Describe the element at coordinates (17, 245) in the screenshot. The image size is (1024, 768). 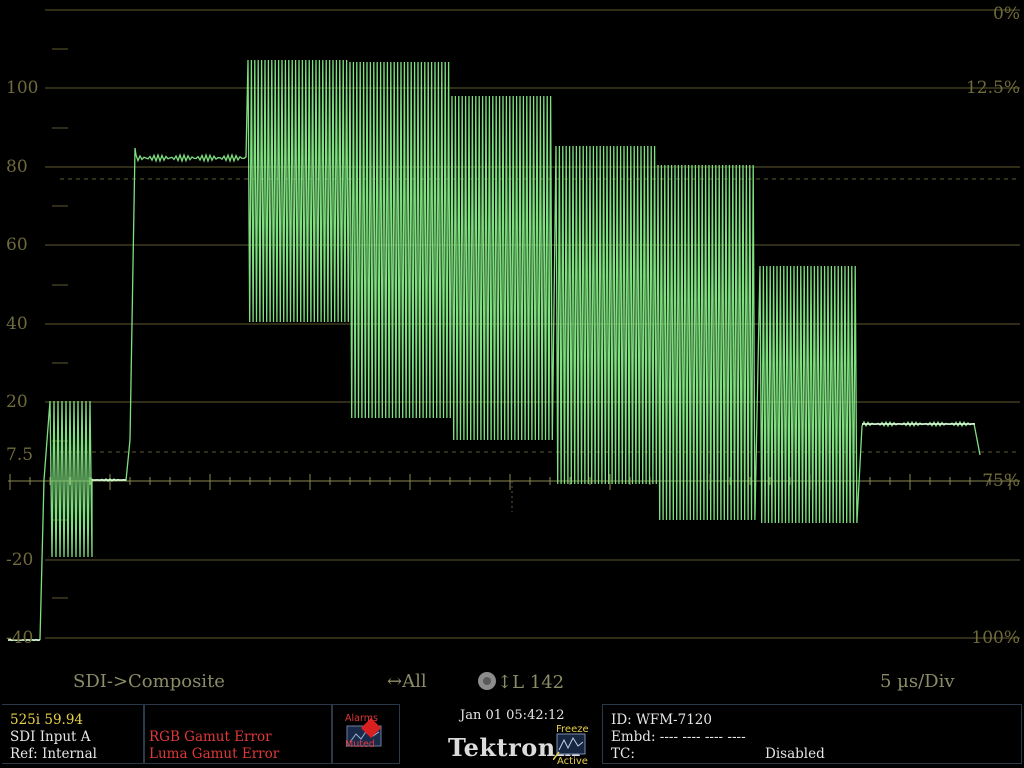
I see `scale-label-60: 60` at that location.